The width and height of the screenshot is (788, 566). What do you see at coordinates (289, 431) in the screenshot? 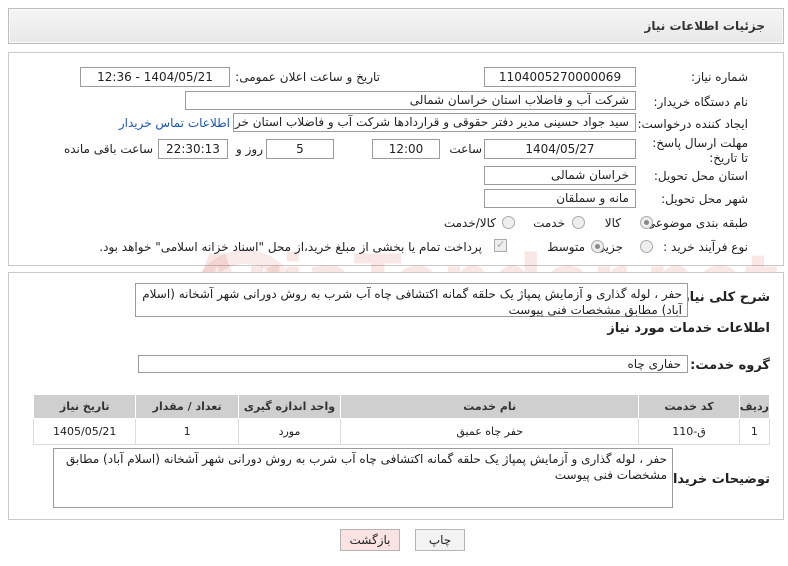
I see `cell-unit: مورد` at bounding box center [289, 431].